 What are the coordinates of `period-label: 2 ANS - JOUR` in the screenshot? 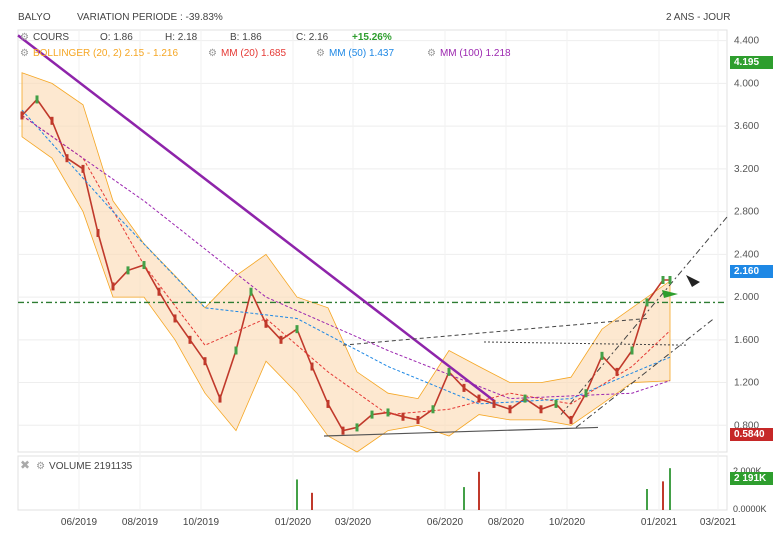 It's located at (698, 17).